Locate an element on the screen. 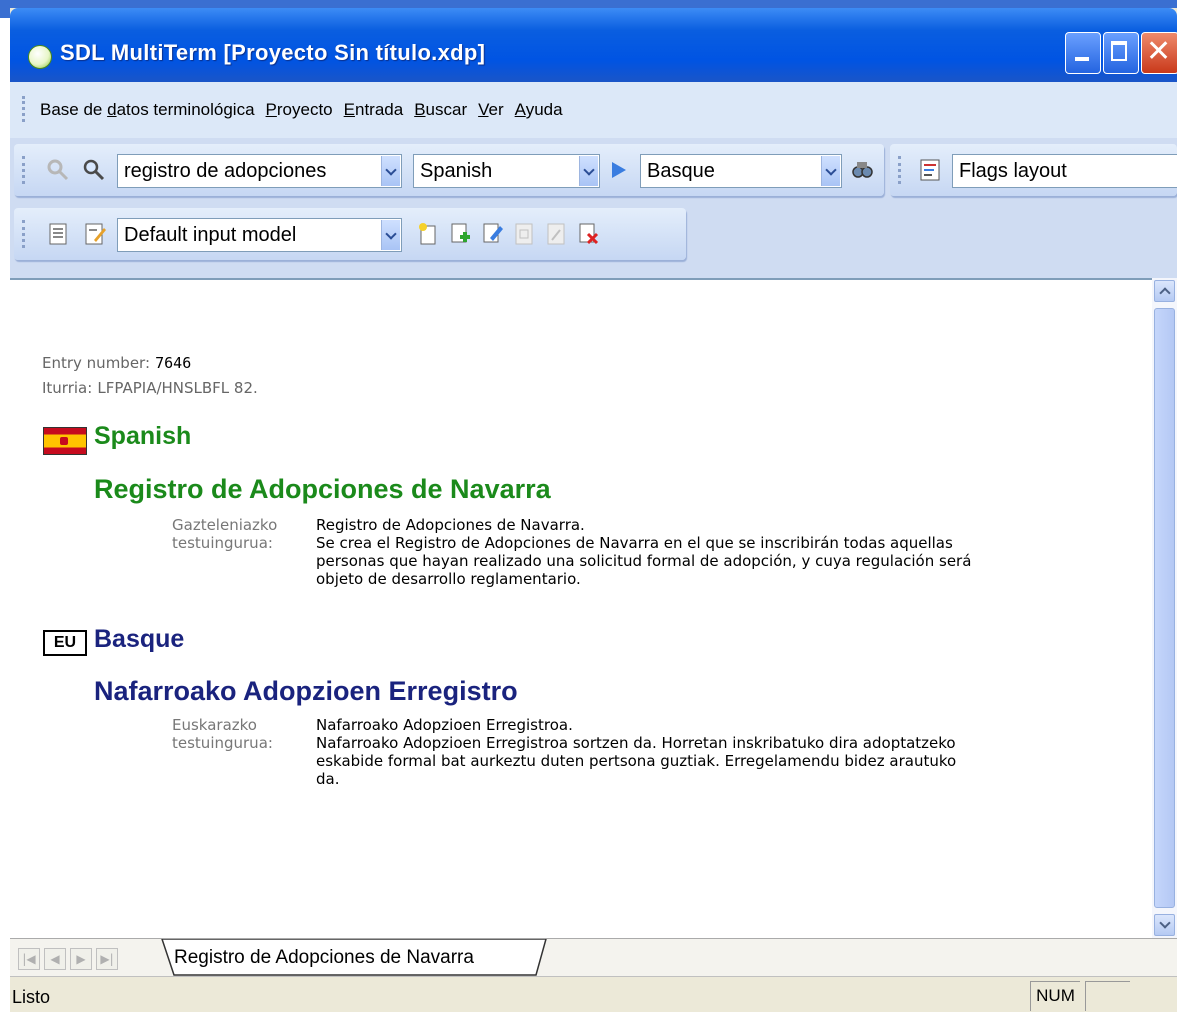 This screenshot has width=1177, height=1012. entry-number-value: 7646 is located at coordinates (173, 363).